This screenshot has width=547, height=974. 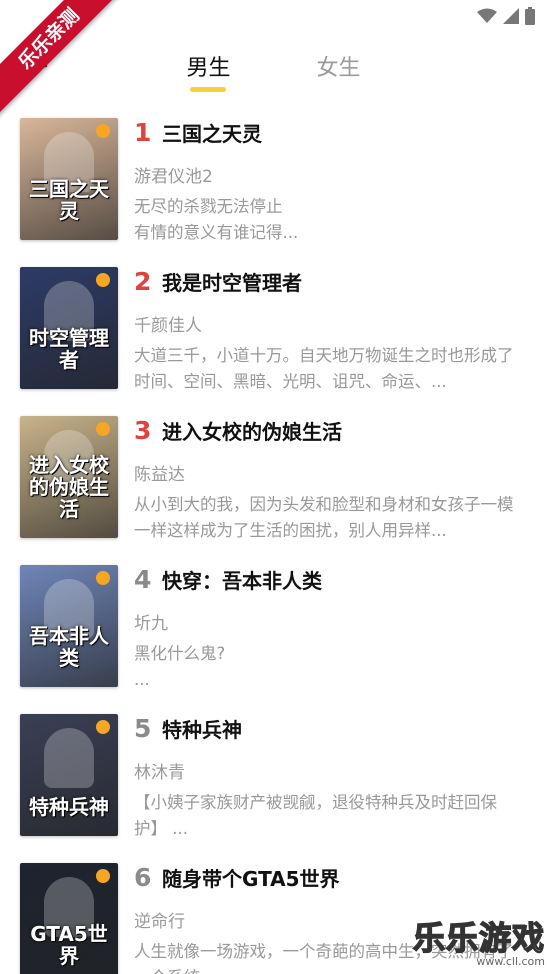 I want to click on book-title-row: 6 随身带个GTA5世界, so click(x=329, y=879).